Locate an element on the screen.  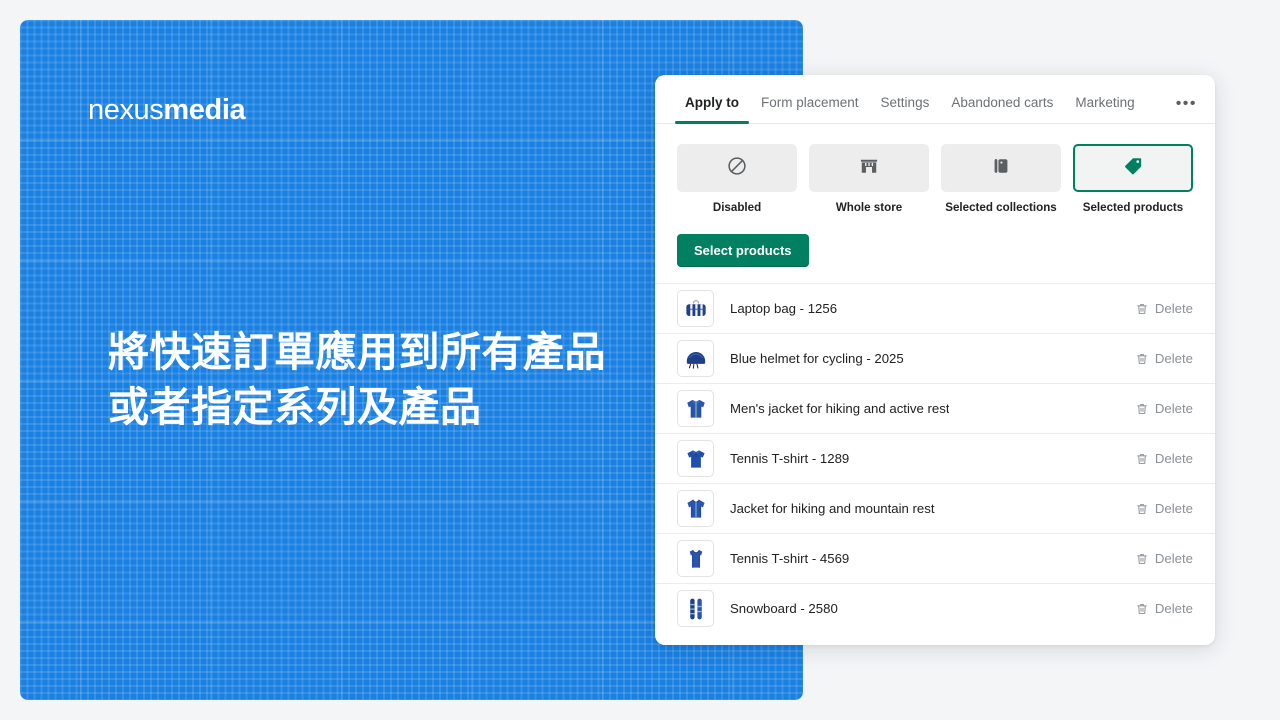
no-entry-icon is located at coordinates (737, 168).